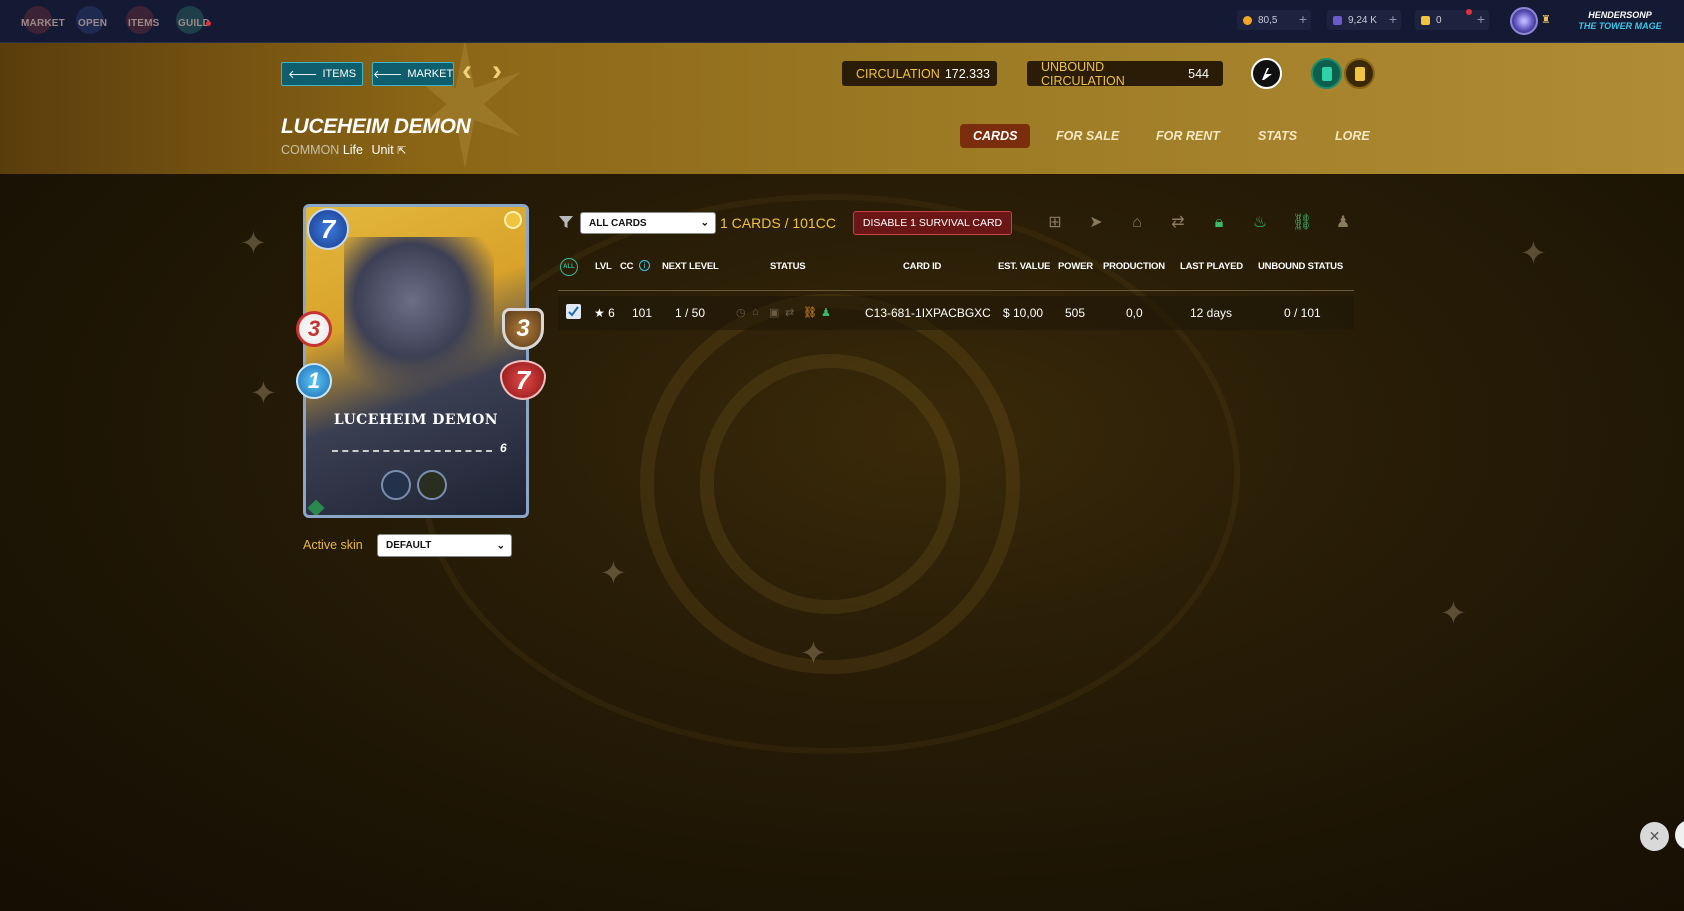  Describe the element at coordinates (1268, 20) in the screenshot. I see `coin-value: 80,5` at that location.